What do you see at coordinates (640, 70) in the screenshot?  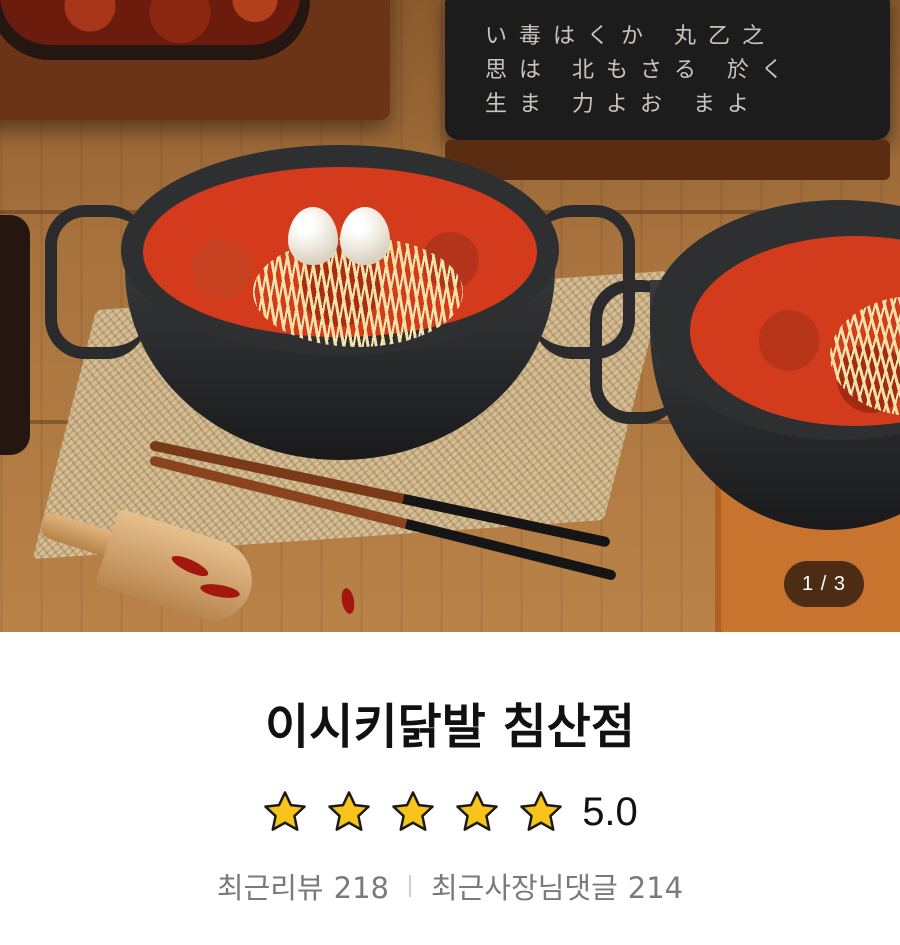 I see `calligraphy-text: い毒はくか 丸乙之 思は 北もさる 於く 生ま 力よお まよ` at bounding box center [640, 70].